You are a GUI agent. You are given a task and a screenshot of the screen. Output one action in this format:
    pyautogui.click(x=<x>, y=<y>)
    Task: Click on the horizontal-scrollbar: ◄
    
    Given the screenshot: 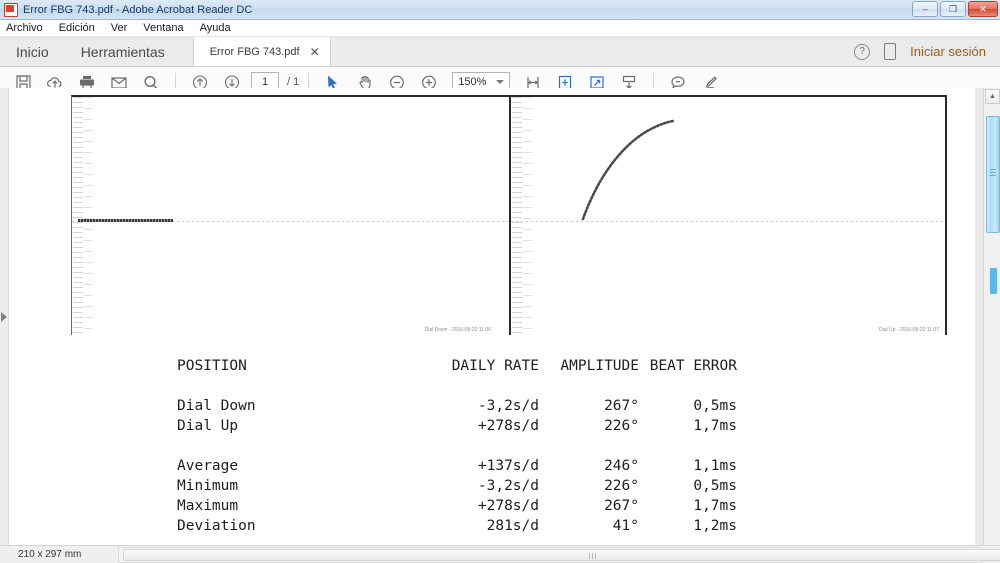 What is the action you would take?
    pyautogui.click(x=559, y=554)
    